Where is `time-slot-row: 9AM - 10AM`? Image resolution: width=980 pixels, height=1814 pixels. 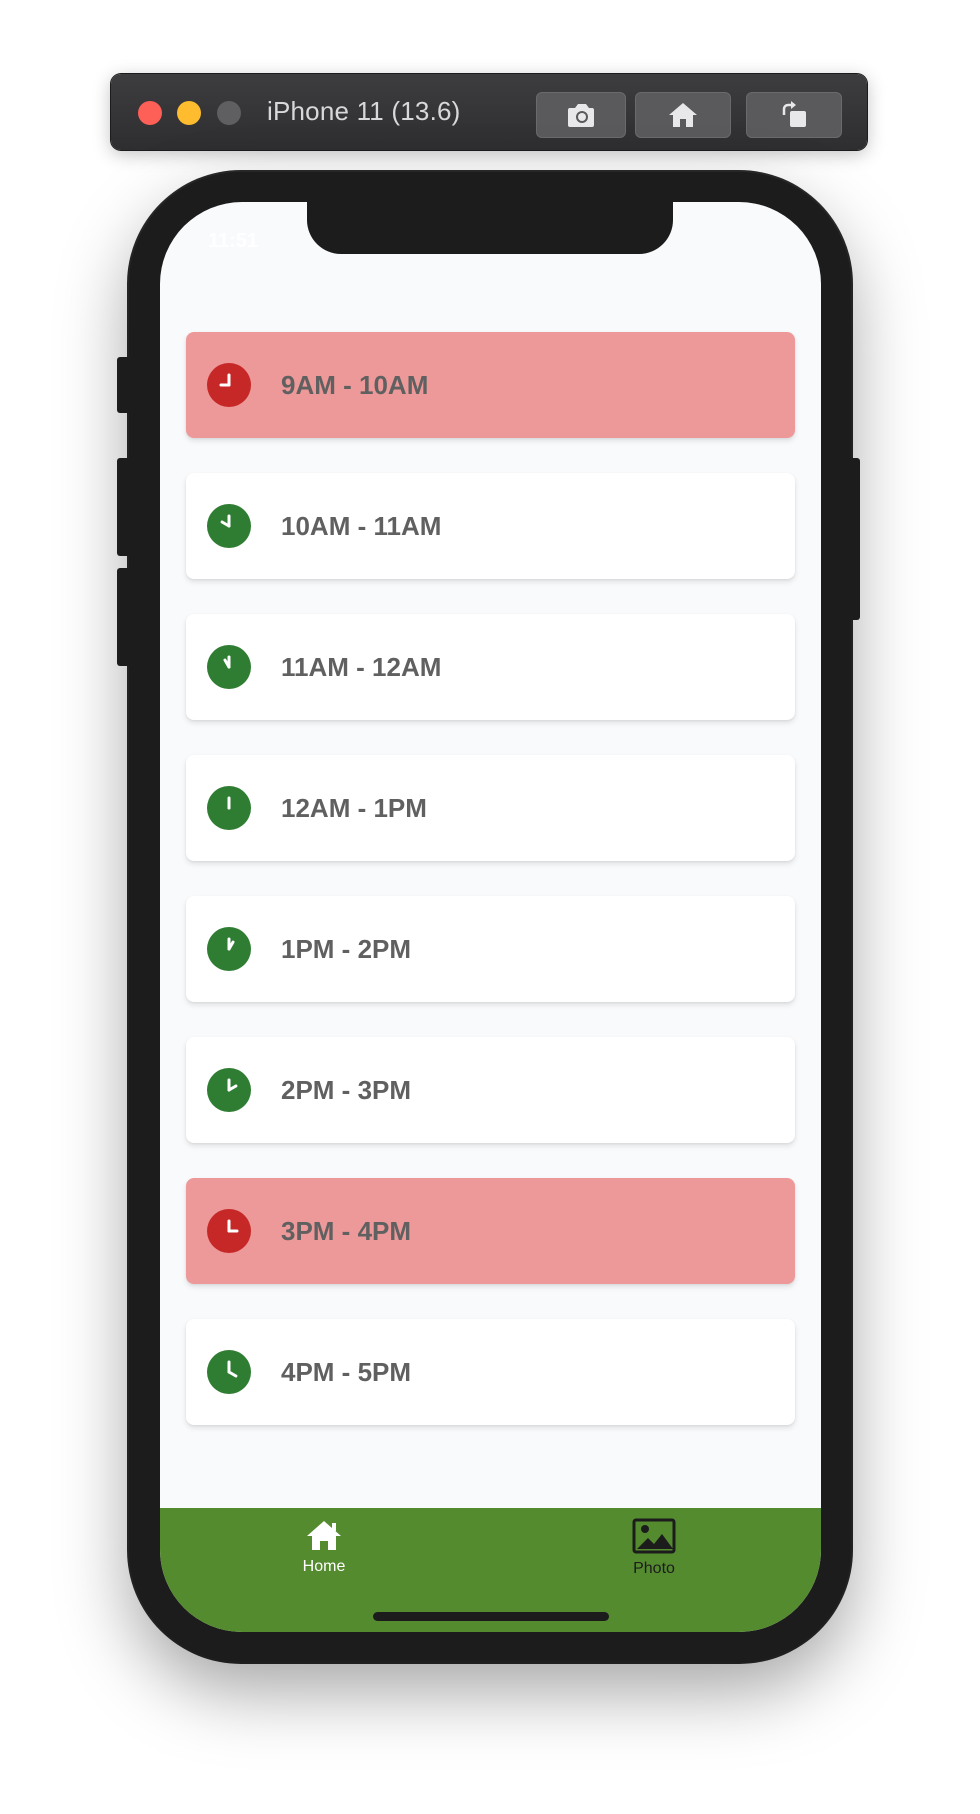 time-slot-row: 9AM - 10AM is located at coordinates (490, 385).